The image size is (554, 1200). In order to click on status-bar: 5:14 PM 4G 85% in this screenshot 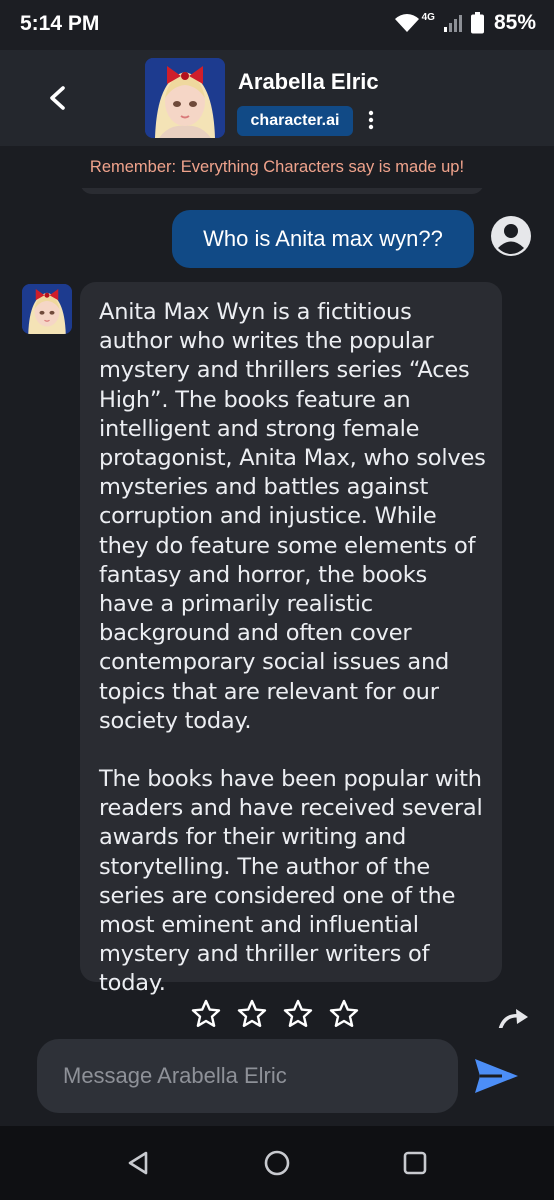, I will do `click(277, 25)`.